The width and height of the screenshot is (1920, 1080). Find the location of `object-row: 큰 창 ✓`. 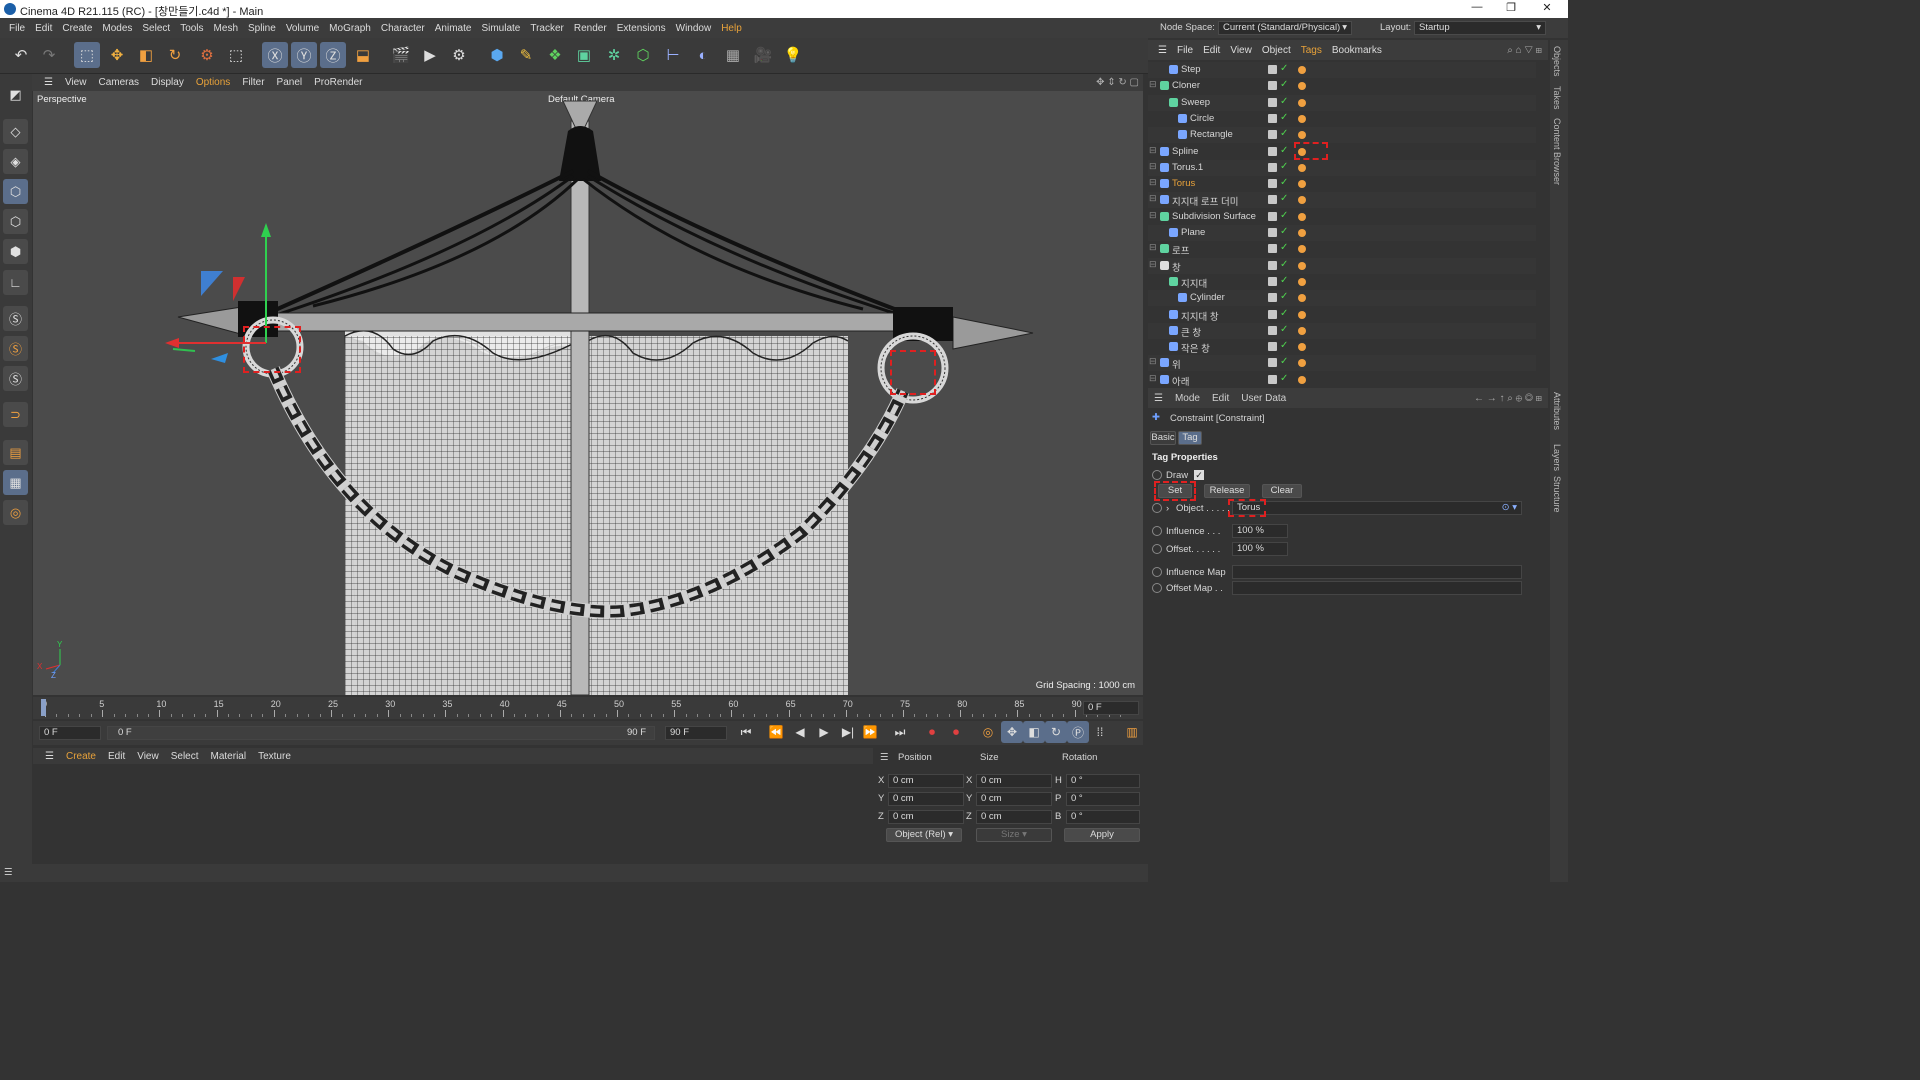

object-row: 큰 창 ✓ is located at coordinates (1342, 330).